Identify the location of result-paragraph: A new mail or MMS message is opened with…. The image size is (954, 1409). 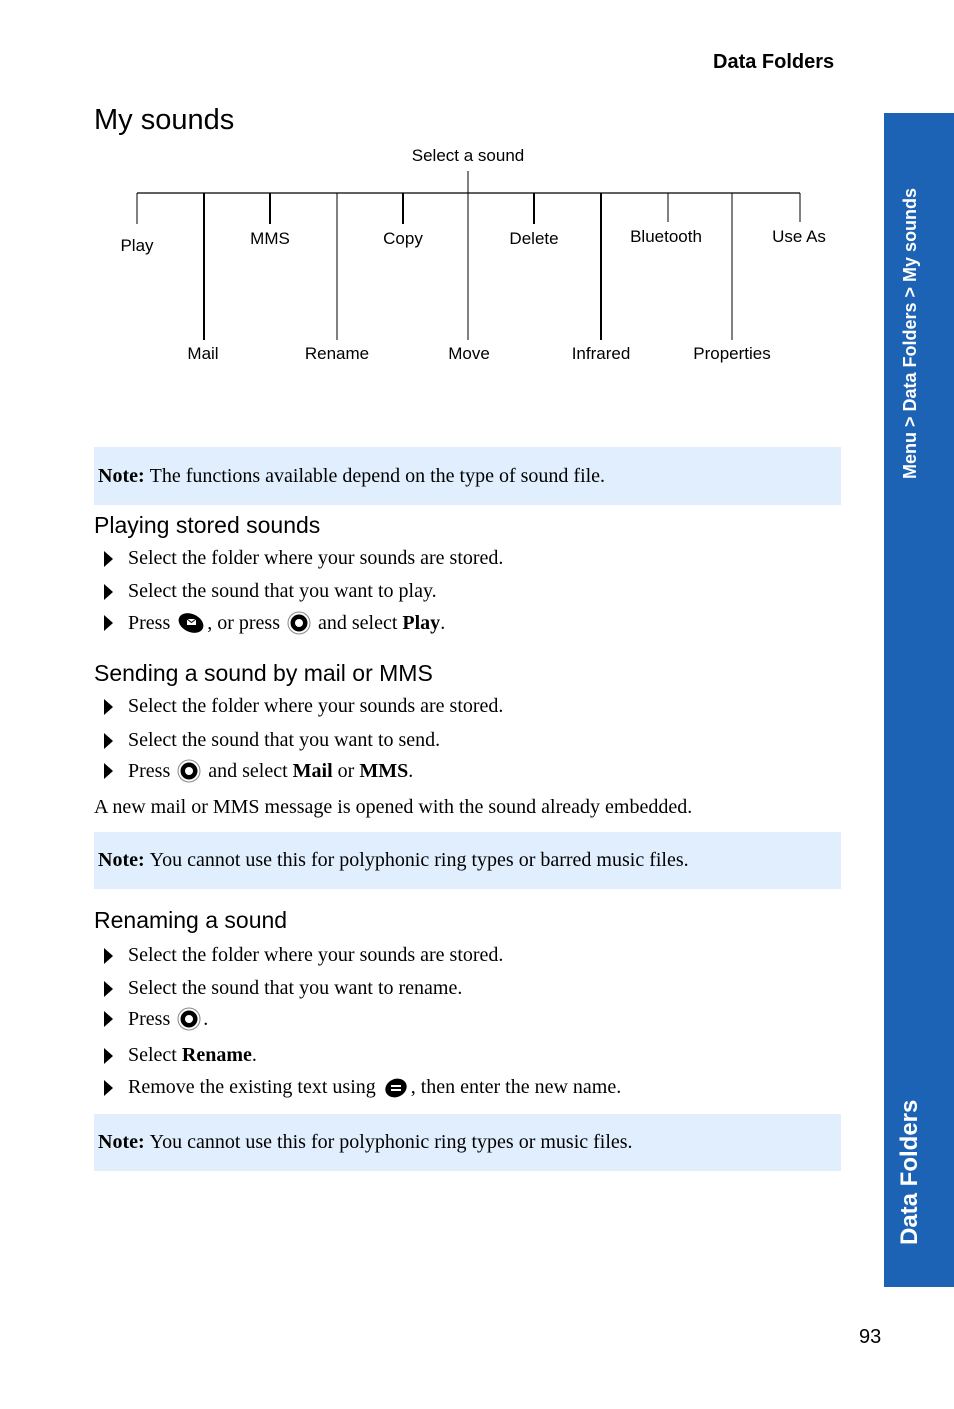
(393, 807).